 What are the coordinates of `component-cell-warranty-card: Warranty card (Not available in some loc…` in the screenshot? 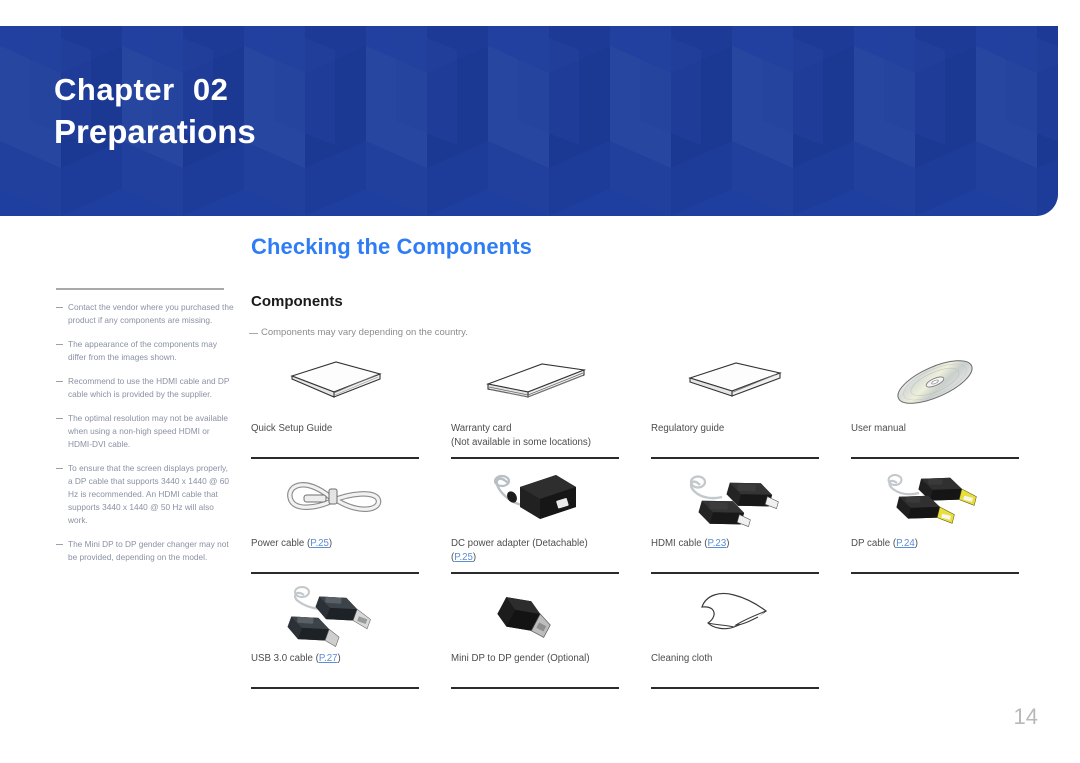 It's located at (551, 409).